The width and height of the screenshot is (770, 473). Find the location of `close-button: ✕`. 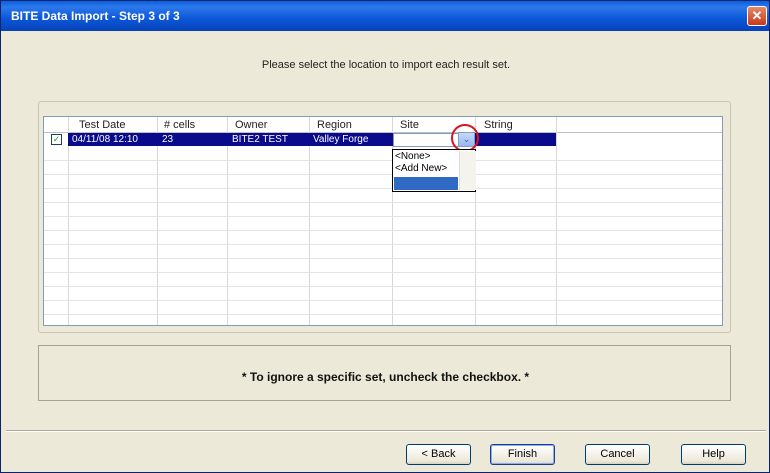

close-button: ✕ is located at coordinates (757, 16).